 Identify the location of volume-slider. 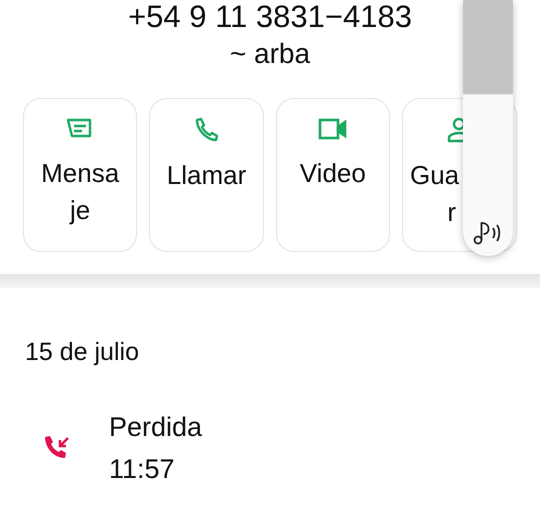
(488, 128).